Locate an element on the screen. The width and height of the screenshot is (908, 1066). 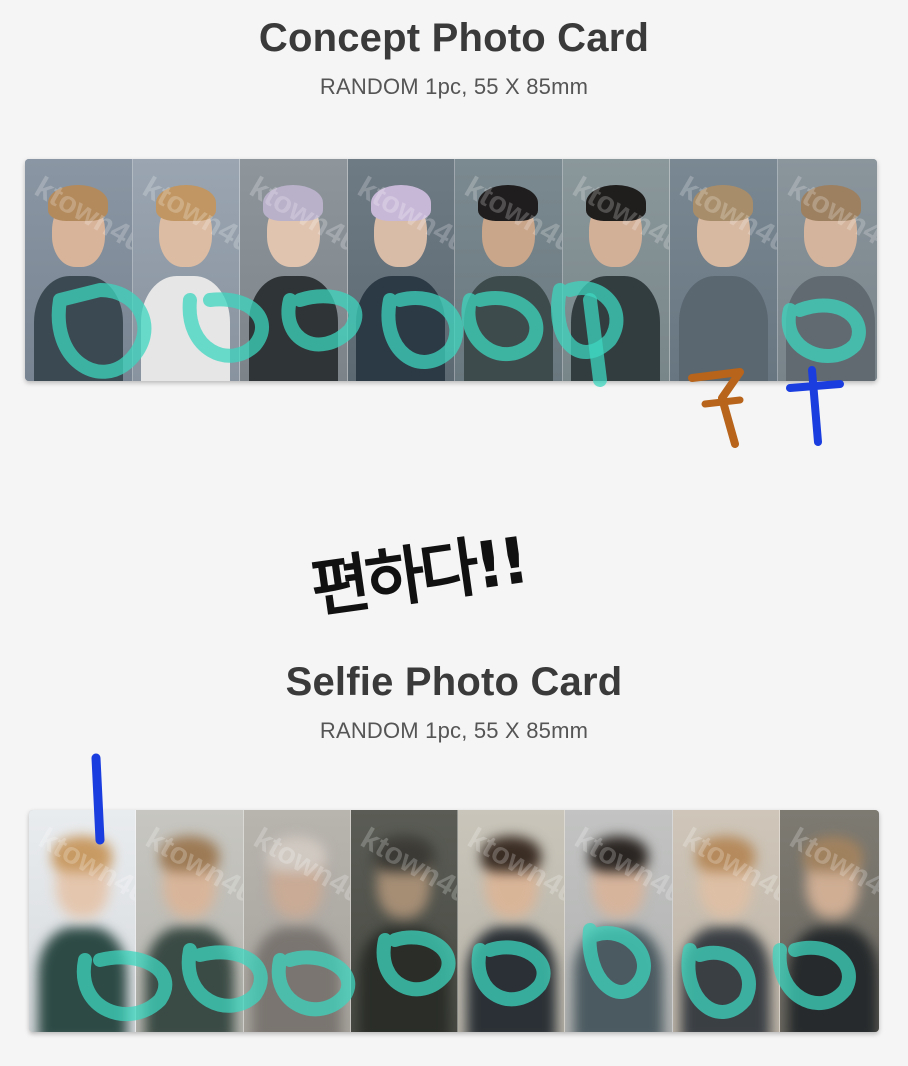
concept-title: Concept Photo Card is located at coordinates (454, 38).